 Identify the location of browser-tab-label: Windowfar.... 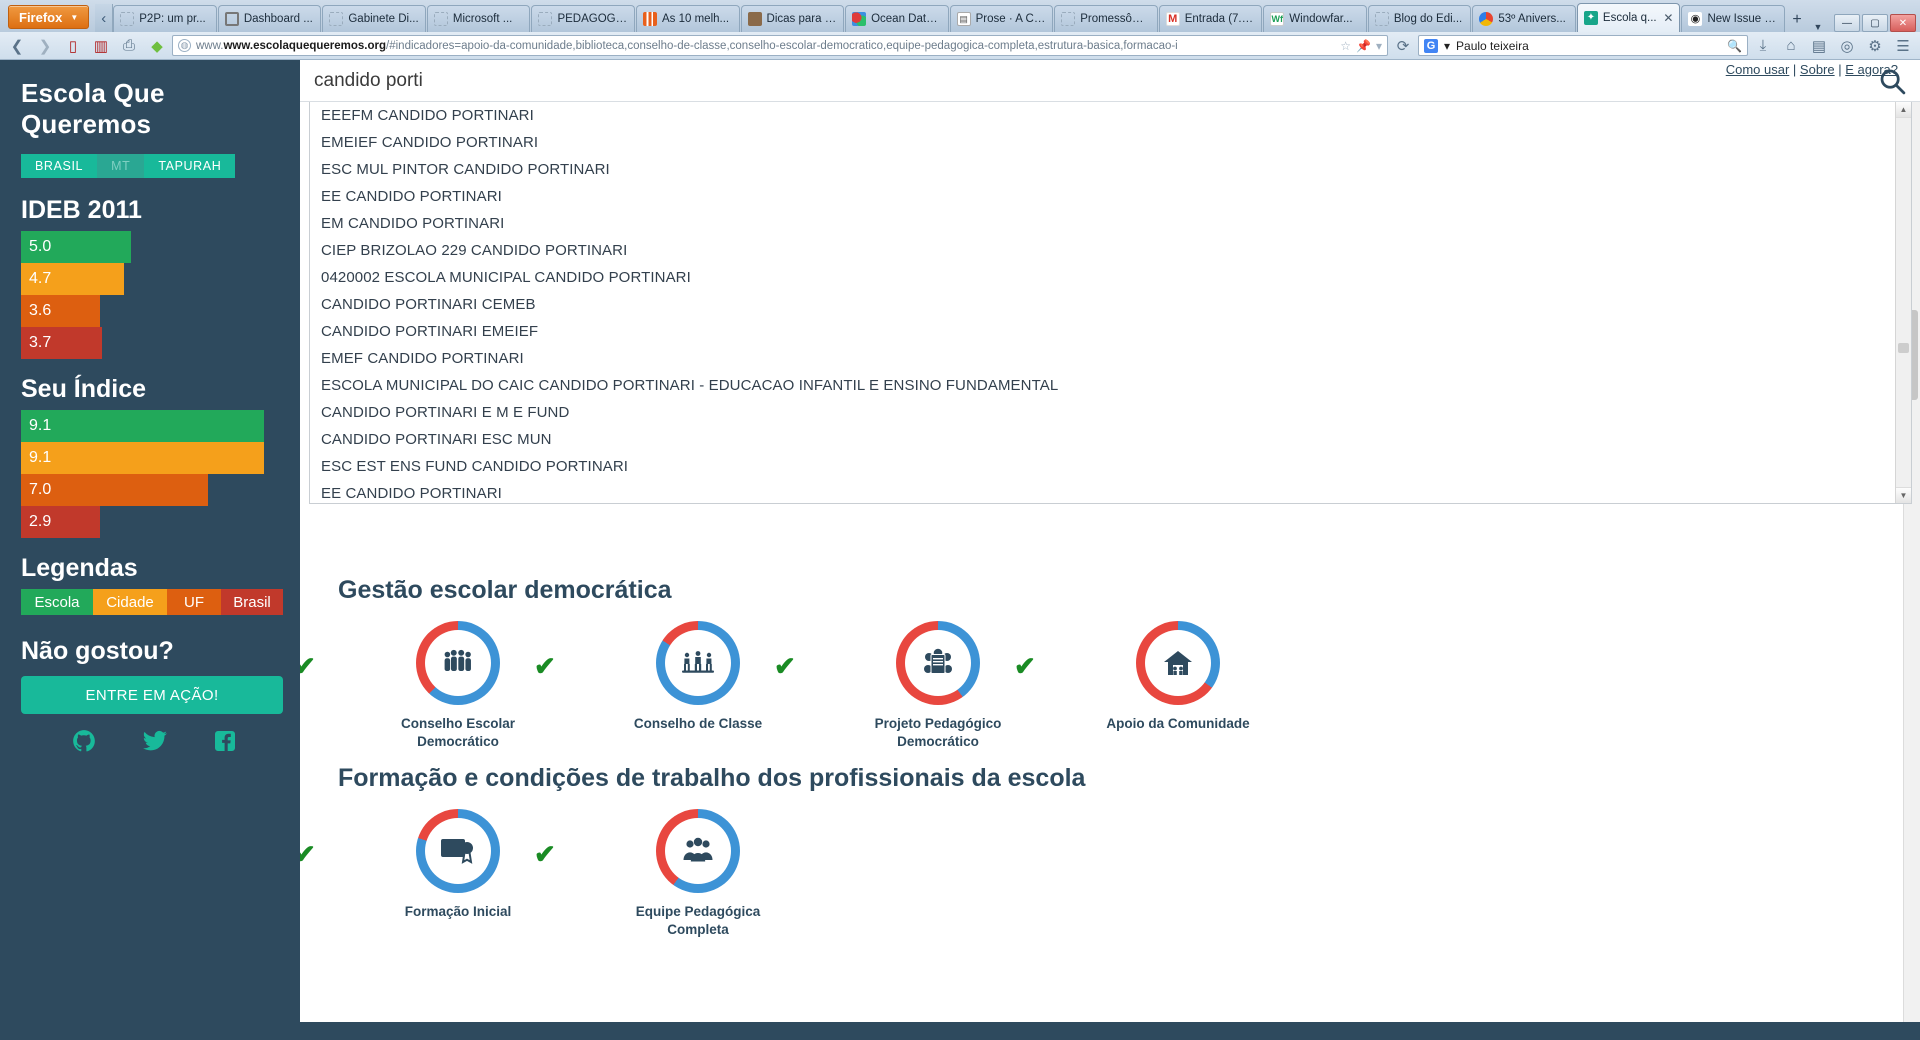
(1321, 19).